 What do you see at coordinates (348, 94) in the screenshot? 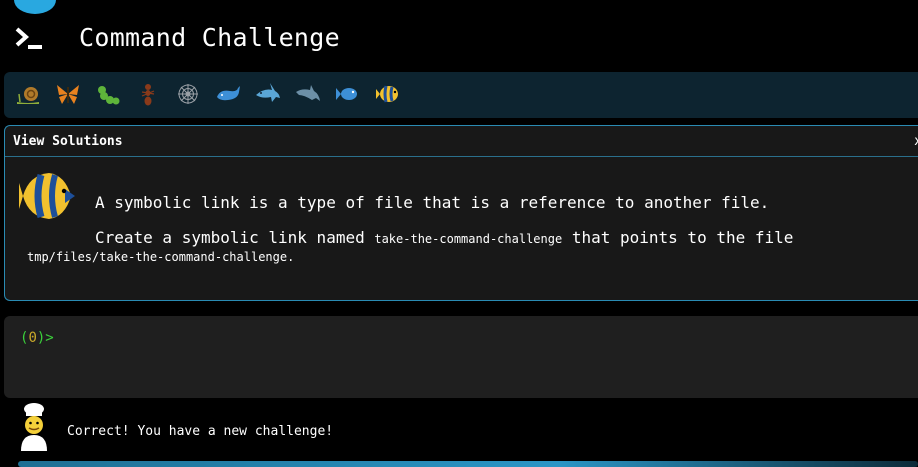
I see `fish-icon` at bounding box center [348, 94].